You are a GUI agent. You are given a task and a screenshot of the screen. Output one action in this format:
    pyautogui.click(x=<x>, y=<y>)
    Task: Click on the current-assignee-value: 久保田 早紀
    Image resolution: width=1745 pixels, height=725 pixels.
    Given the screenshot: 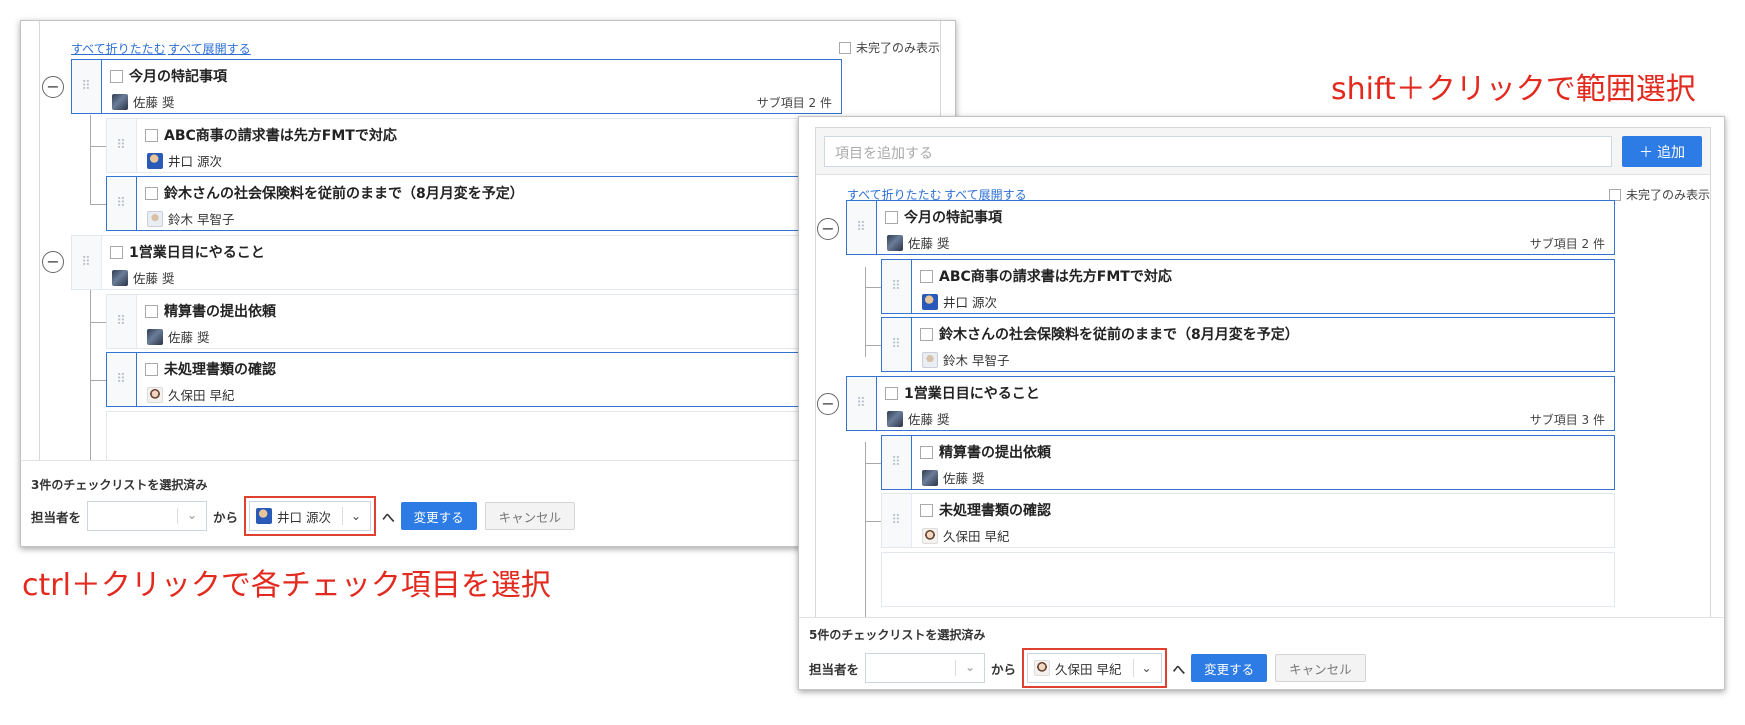 What is the action you would take?
    pyautogui.click(x=1088, y=669)
    